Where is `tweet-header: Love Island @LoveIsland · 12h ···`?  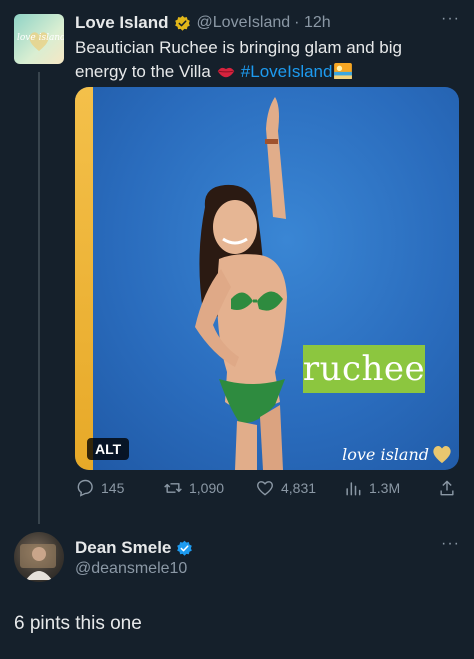
tweet-header: Love Island @LoveIsland · 12h ··· is located at coordinates (267, 22).